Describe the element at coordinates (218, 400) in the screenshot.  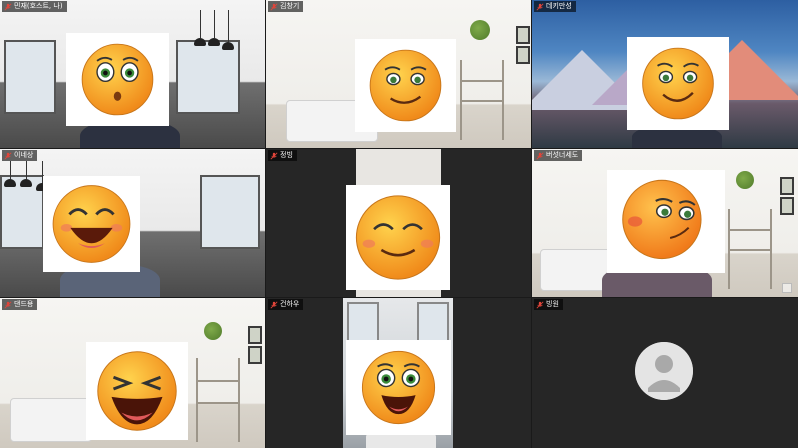
I see `background-shelf` at that location.